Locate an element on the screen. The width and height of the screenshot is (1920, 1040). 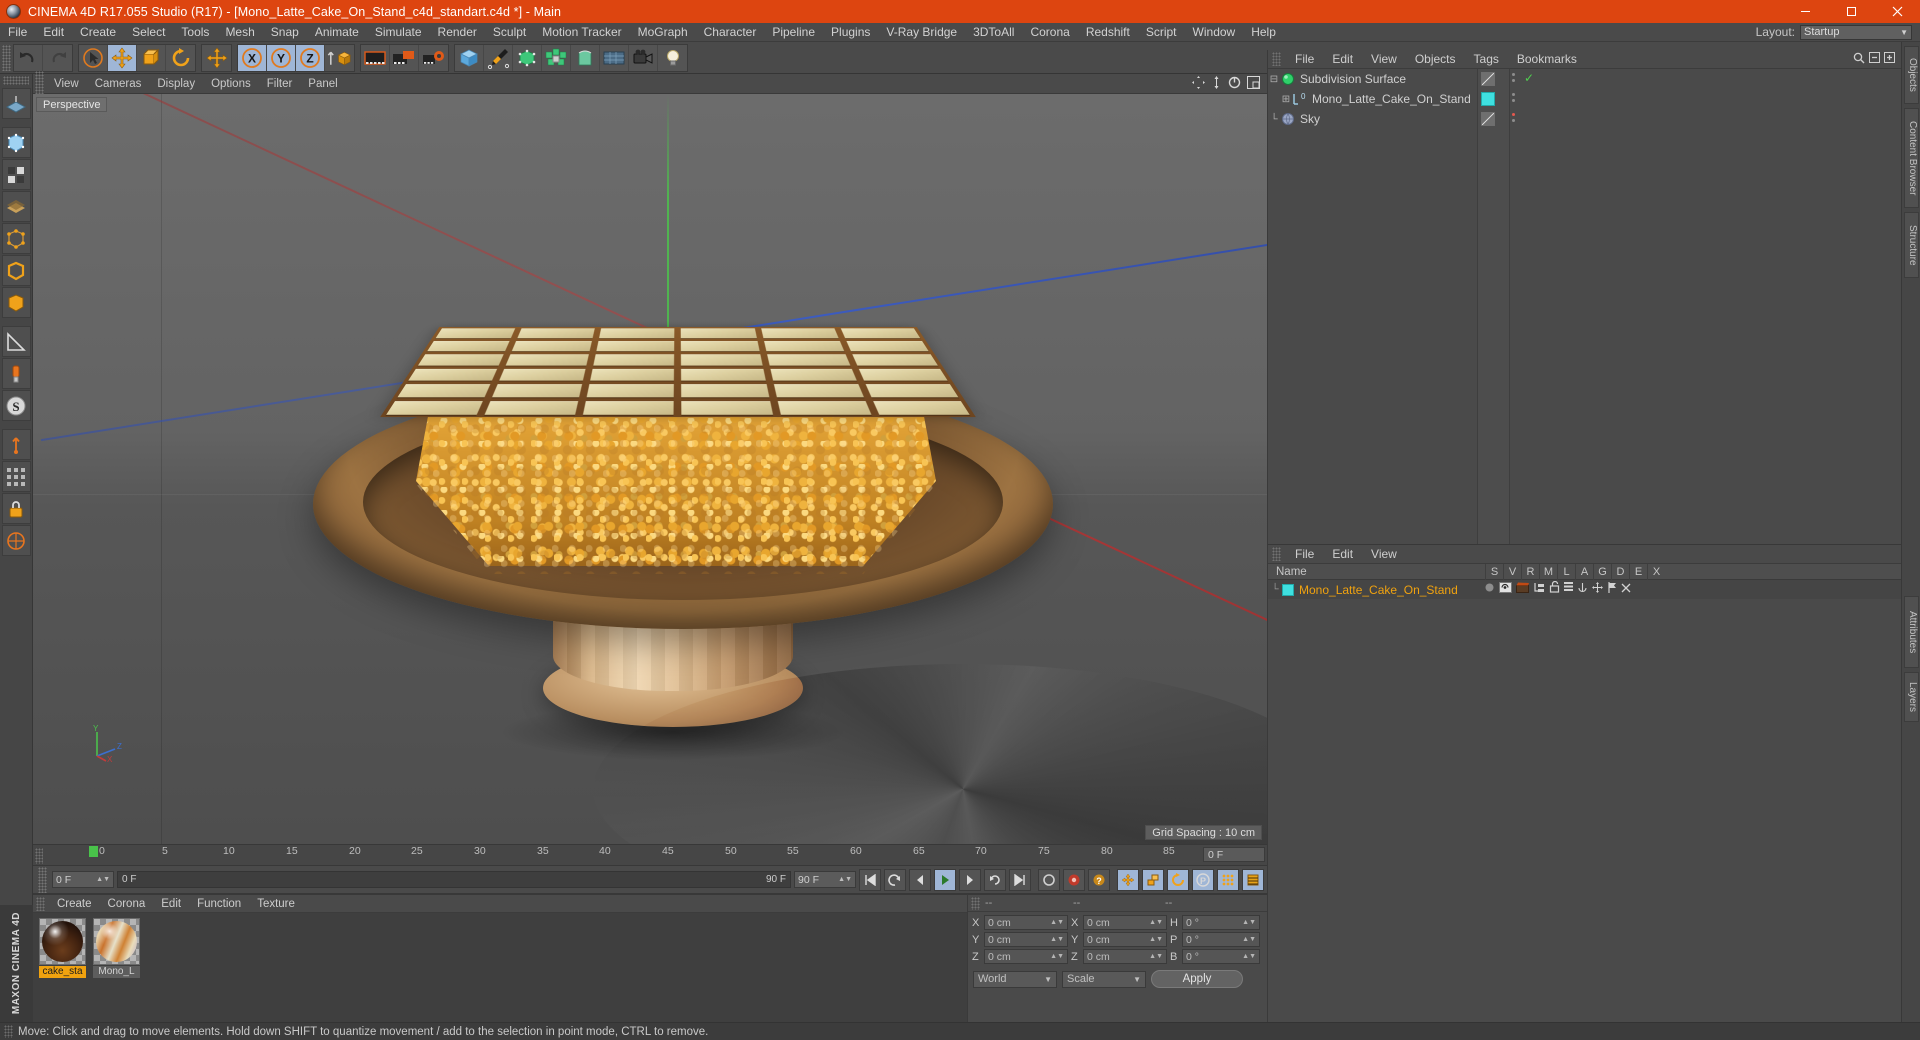
coordinate-manager-grip is located at coordinates (975, 903).